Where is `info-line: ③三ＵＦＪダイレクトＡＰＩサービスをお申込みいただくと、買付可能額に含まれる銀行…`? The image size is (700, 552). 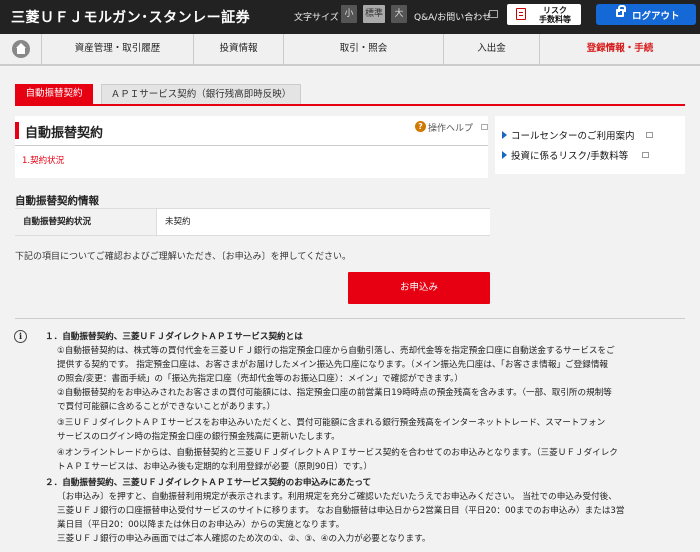 info-line: ③三ＵＦＪダイレクトＡＰＩサービスをお申込みいただくと、買付可能額に含まれる銀行… is located at coordinates (331, 423).